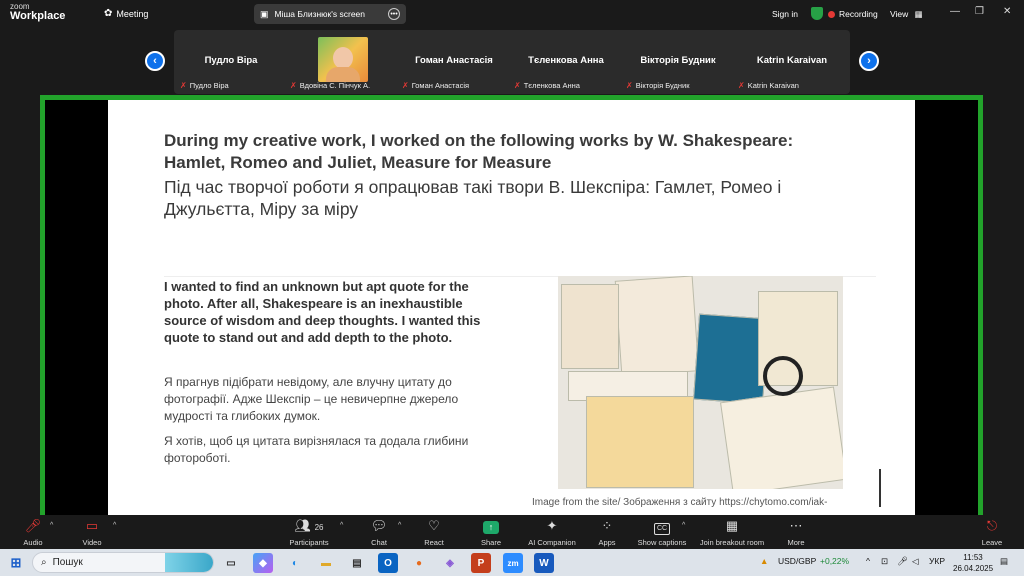  I want to click on share-screen-icon: ↑, so click(491, 526).